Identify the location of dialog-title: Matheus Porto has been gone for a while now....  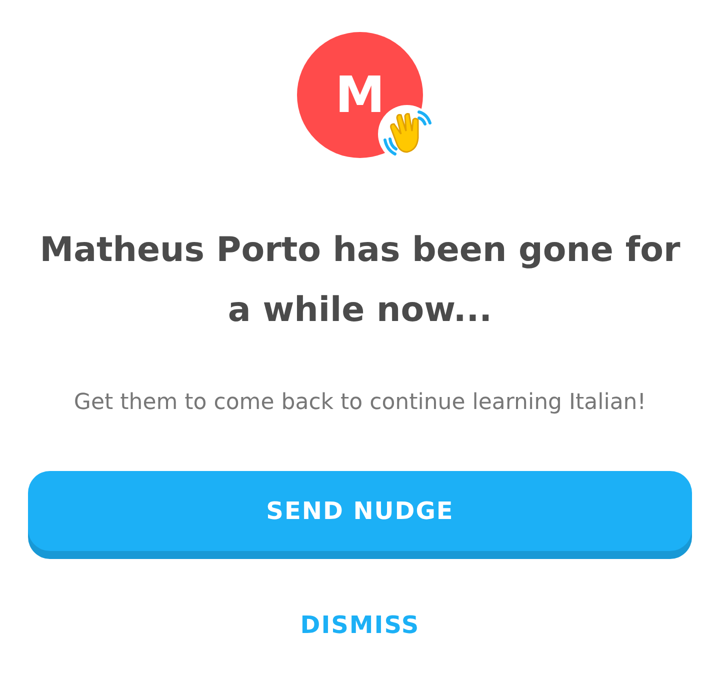
(360, 280).